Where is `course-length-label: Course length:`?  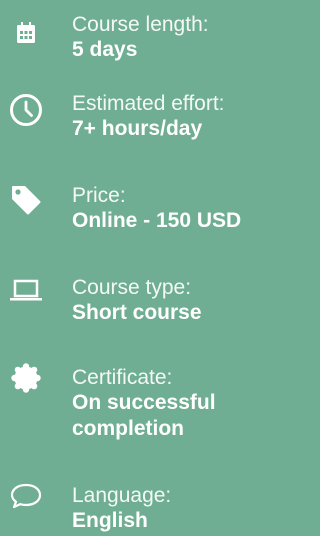
course-length-label: Course length: is located at coordinates (140, 24).